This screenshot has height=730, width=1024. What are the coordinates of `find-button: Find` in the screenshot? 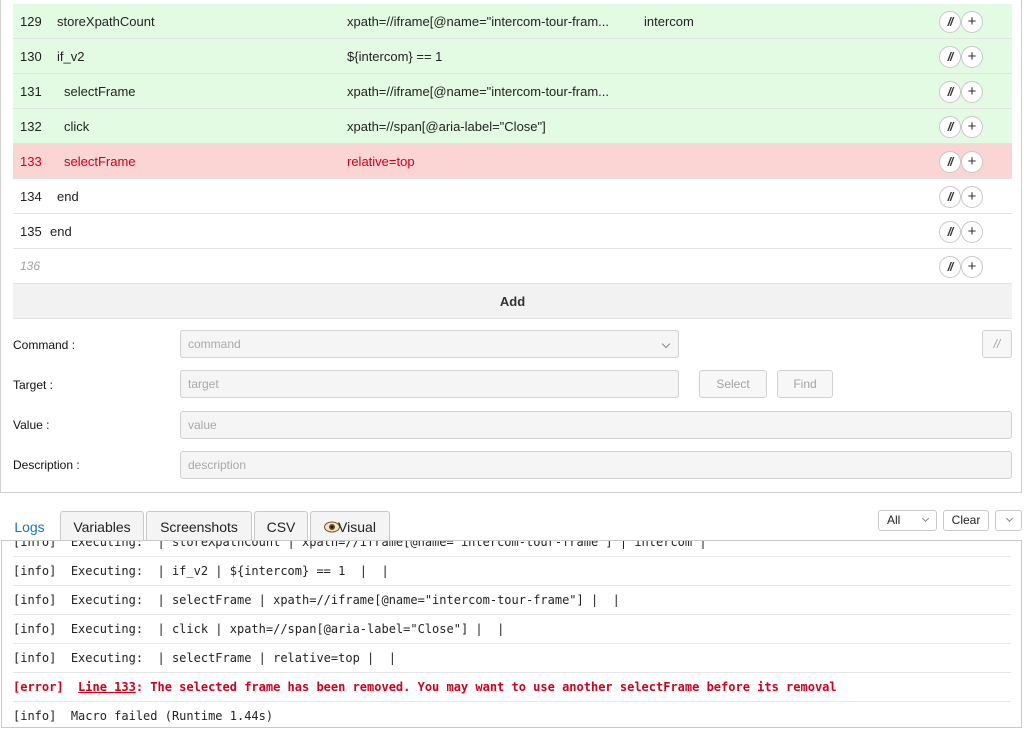 It's located at (805, 384).